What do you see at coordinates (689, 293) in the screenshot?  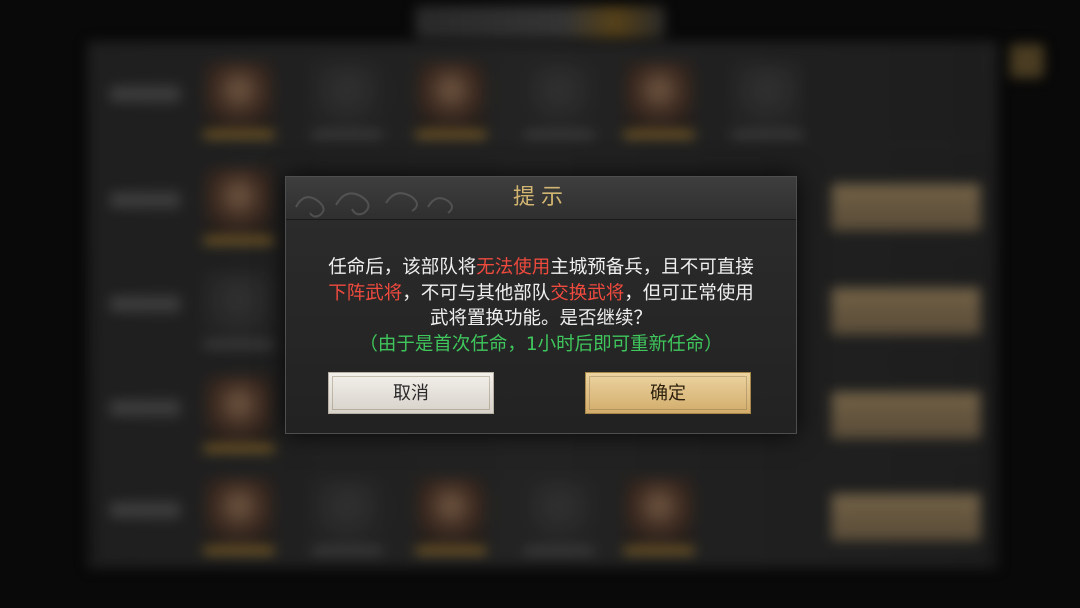 I see `message-text: ，但可正常使用` at bounding box center [689, 293].